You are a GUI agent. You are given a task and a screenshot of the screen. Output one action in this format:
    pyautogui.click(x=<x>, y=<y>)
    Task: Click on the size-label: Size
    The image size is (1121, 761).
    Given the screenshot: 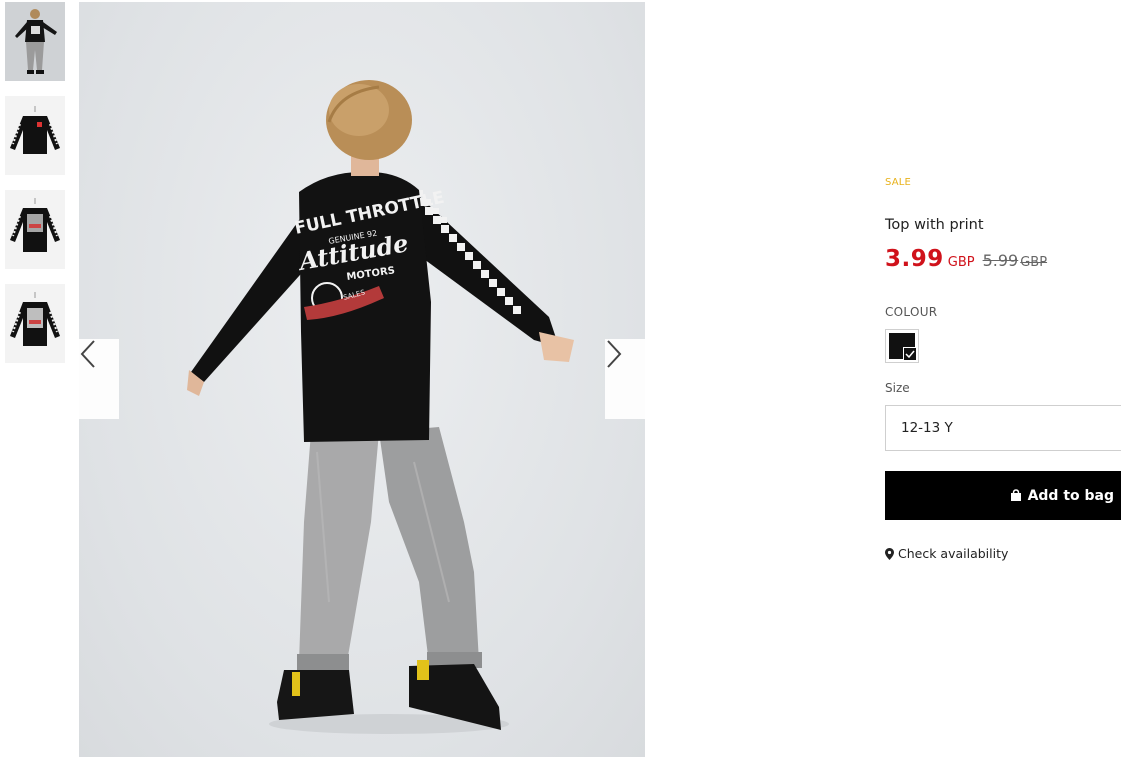 What is the action you would take?
    pyautogui.click(x=897, y=388)
    